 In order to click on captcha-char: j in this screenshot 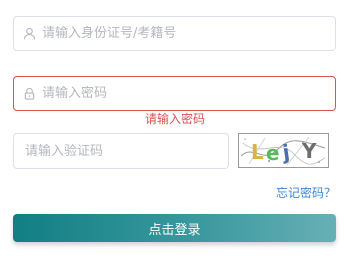, I will do `click(285, 152)`.